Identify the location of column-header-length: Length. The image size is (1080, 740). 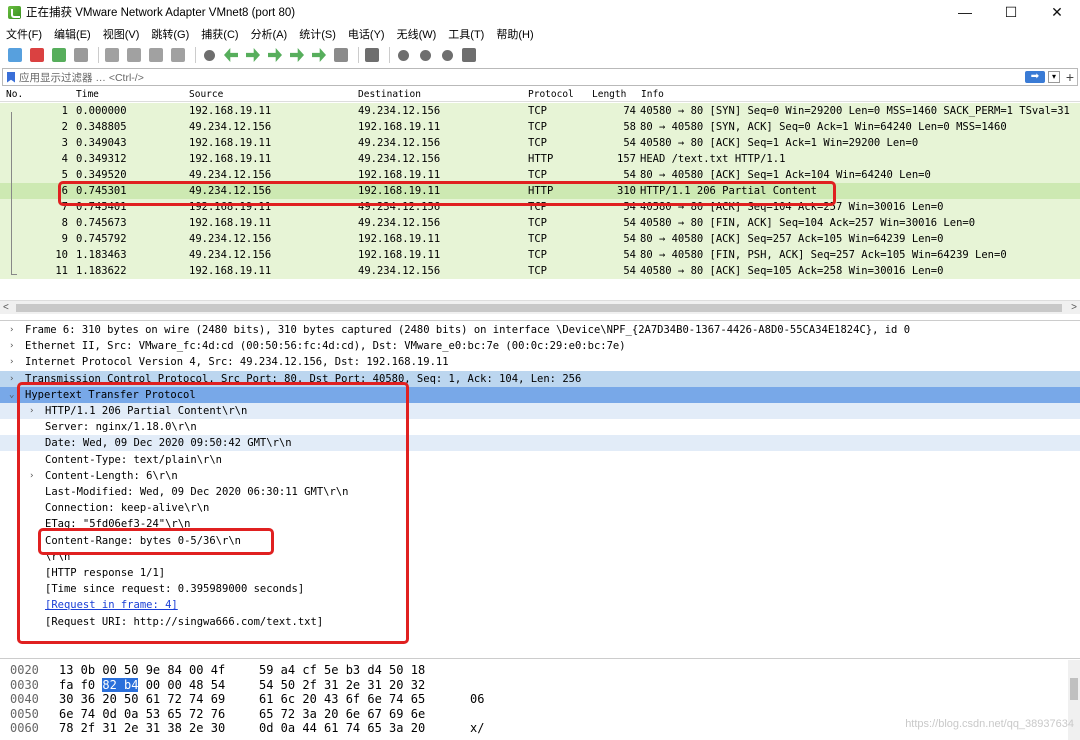
(609, 94).